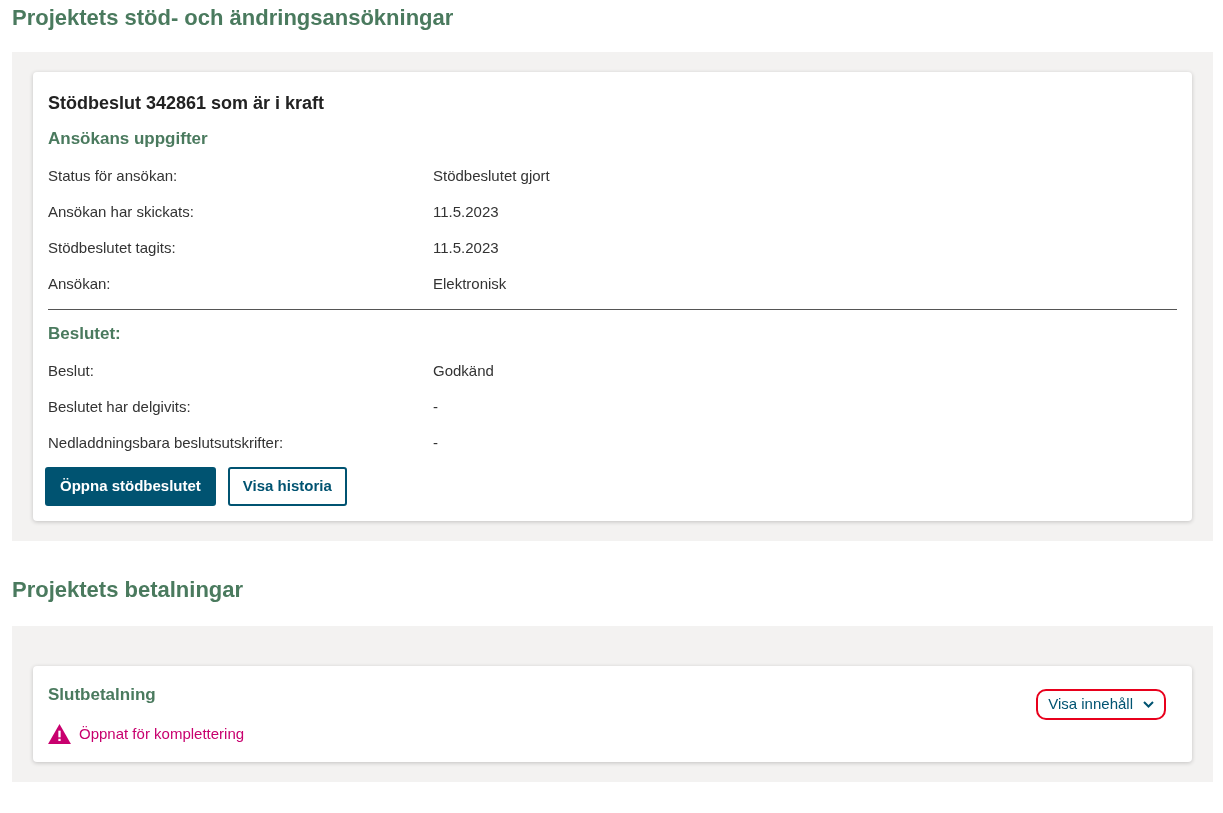  I want to click on open-button: Öppna stödbeslutet, so click(130, 486).